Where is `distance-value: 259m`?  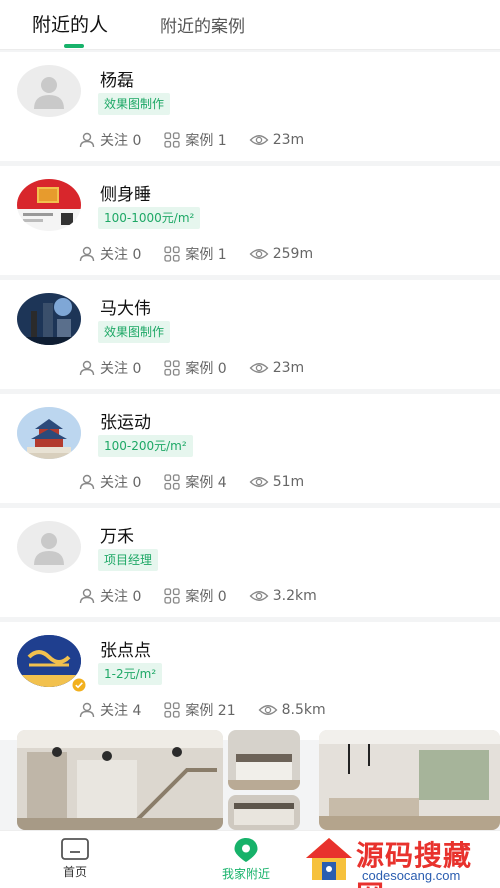 distance-value: 259m is located at coordinates (293, 254).